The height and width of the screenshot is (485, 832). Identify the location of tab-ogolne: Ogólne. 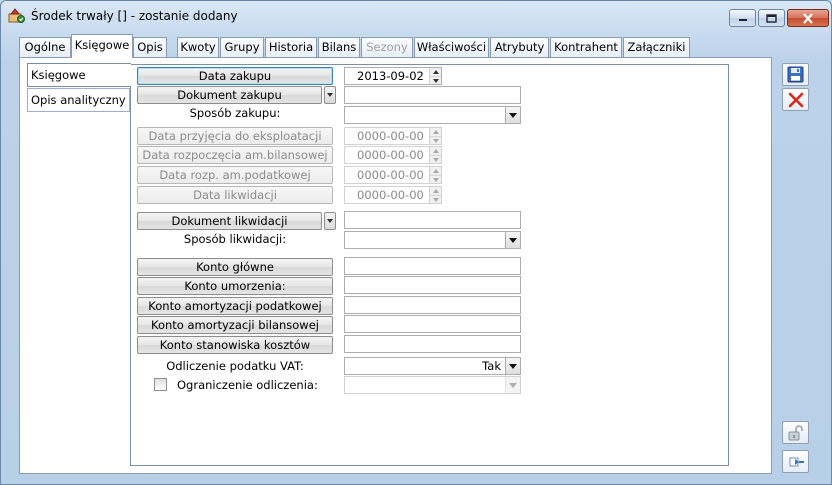
(45, 47).